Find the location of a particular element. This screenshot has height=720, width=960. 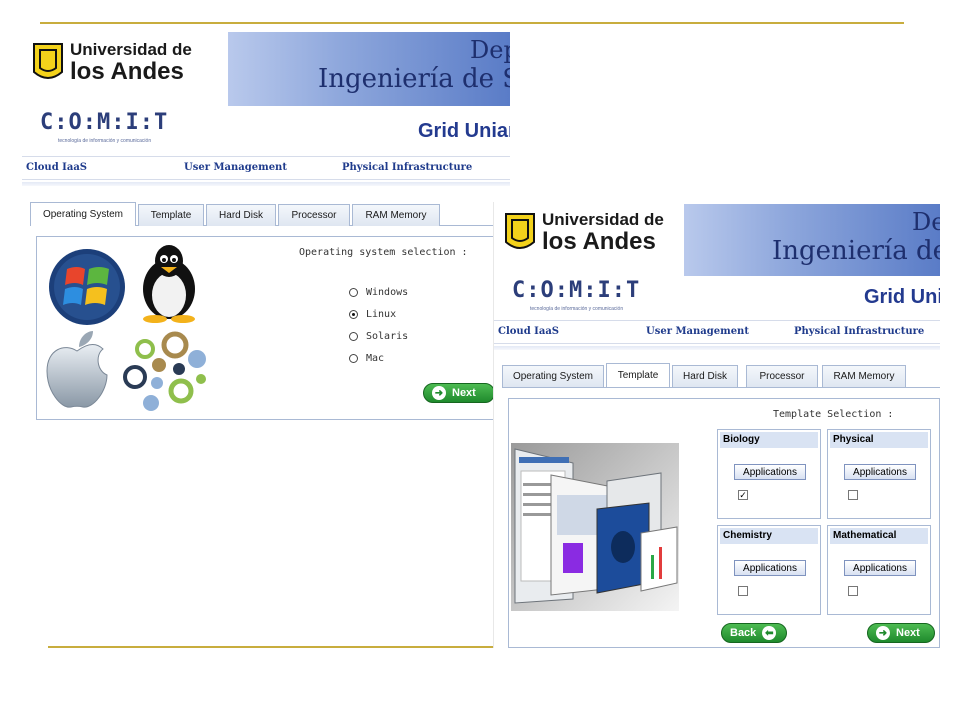

applications-button-chemistry: Applications is located at coordinates (770, 568).